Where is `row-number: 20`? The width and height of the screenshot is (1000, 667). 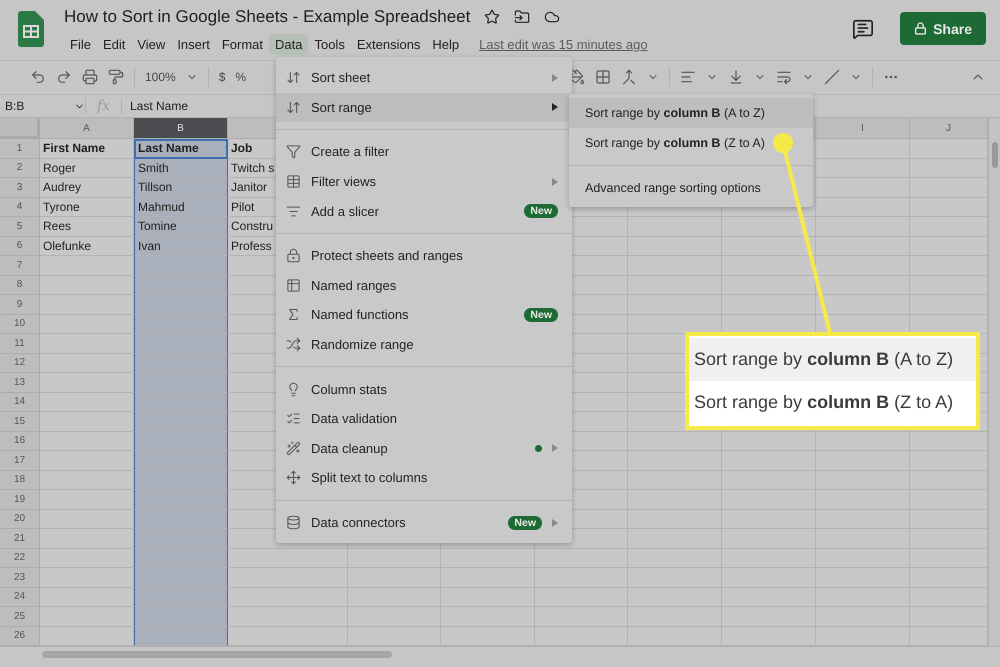 row-number: 20 is located at coordinates (20, 520).